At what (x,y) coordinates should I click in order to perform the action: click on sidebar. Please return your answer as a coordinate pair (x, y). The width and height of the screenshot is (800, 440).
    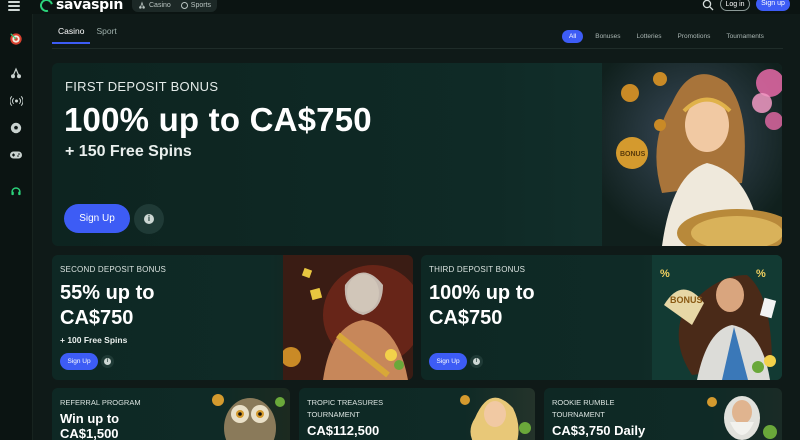
    Looking at the image, I should click on (16, 227).